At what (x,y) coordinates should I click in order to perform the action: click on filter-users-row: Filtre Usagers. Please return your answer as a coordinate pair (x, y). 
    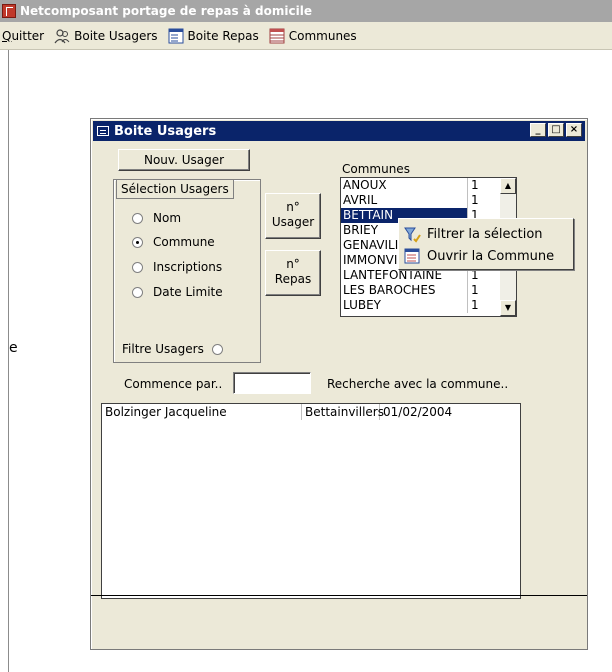
    Looking at the image, I should click on (177, 349).